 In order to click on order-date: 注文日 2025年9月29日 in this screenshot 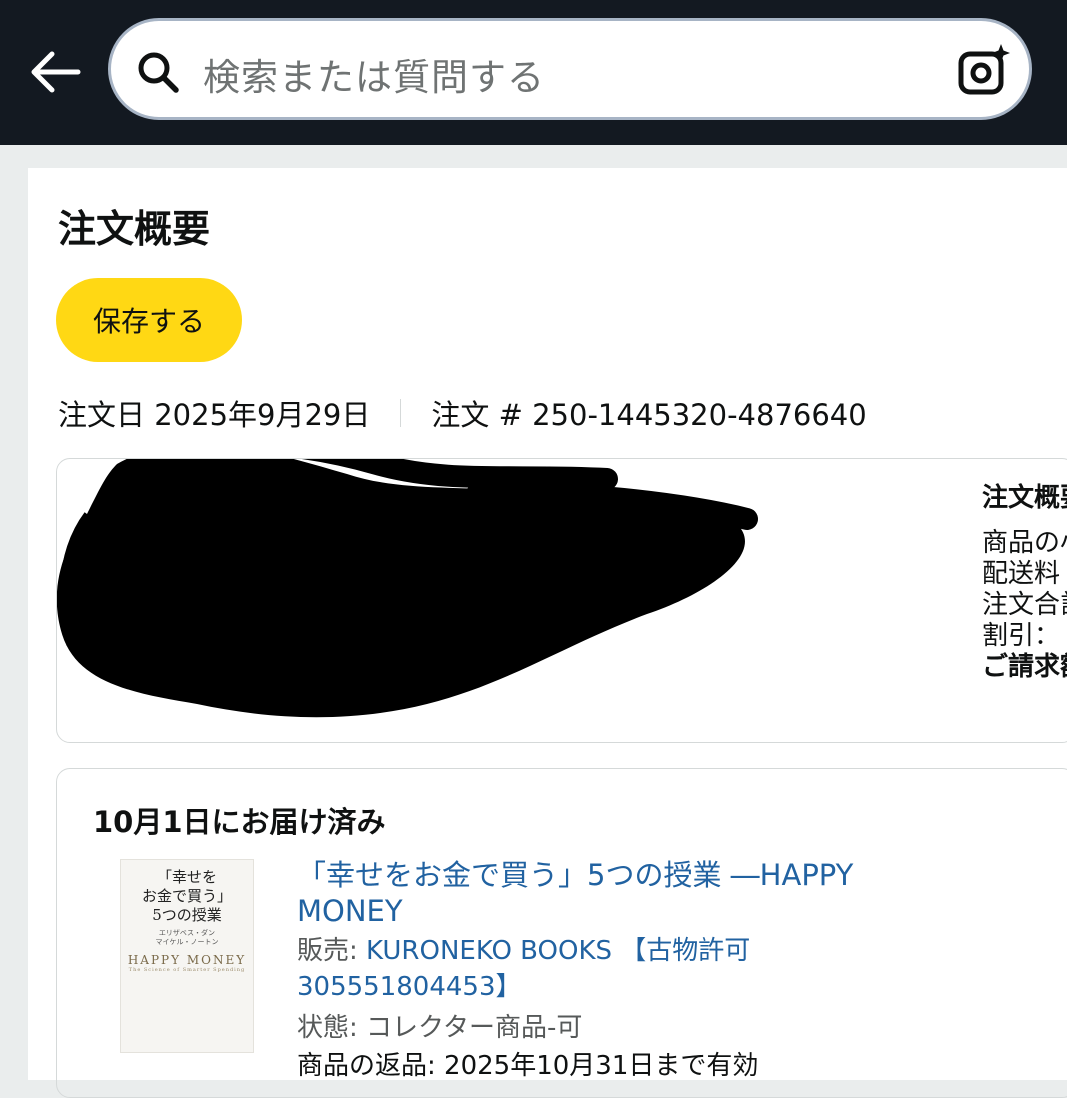, I will do `click(214, 415)`.